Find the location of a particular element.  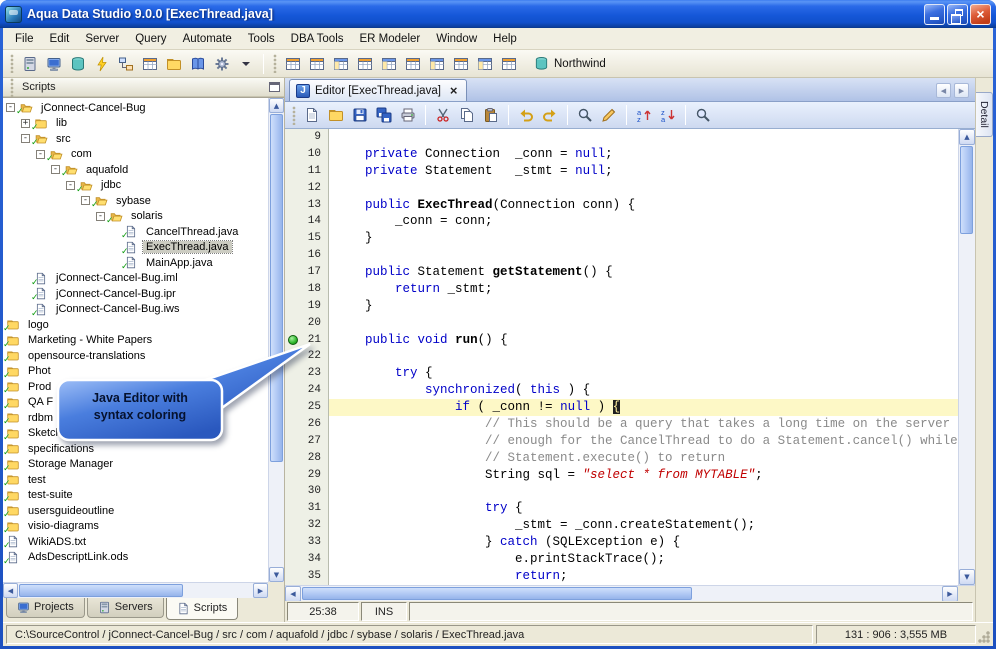

tree-item: - ✓ jConnect-Cancel-Bug is located at coordinates (135, 108).